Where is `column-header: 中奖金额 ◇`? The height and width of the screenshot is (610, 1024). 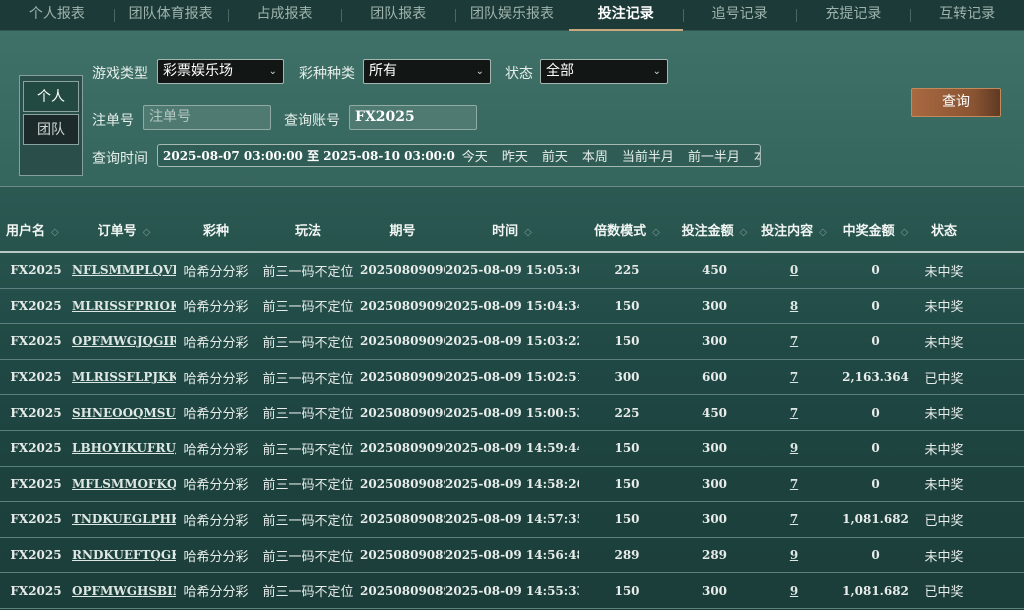
column-header: 中奖金额 ◇ is located at coordinates (875, 229).